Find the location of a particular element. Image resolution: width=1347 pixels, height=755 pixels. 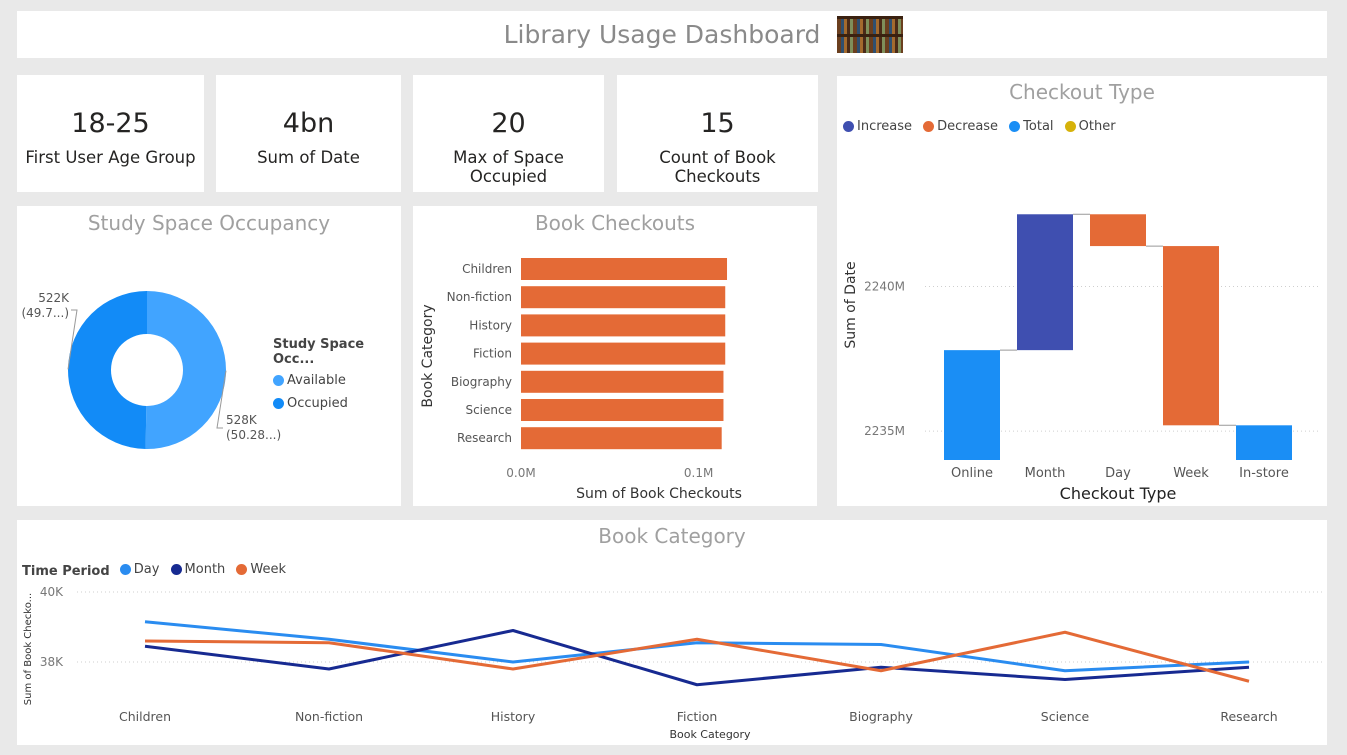

y-tick-label: Children is located at coordinates (487, 269).